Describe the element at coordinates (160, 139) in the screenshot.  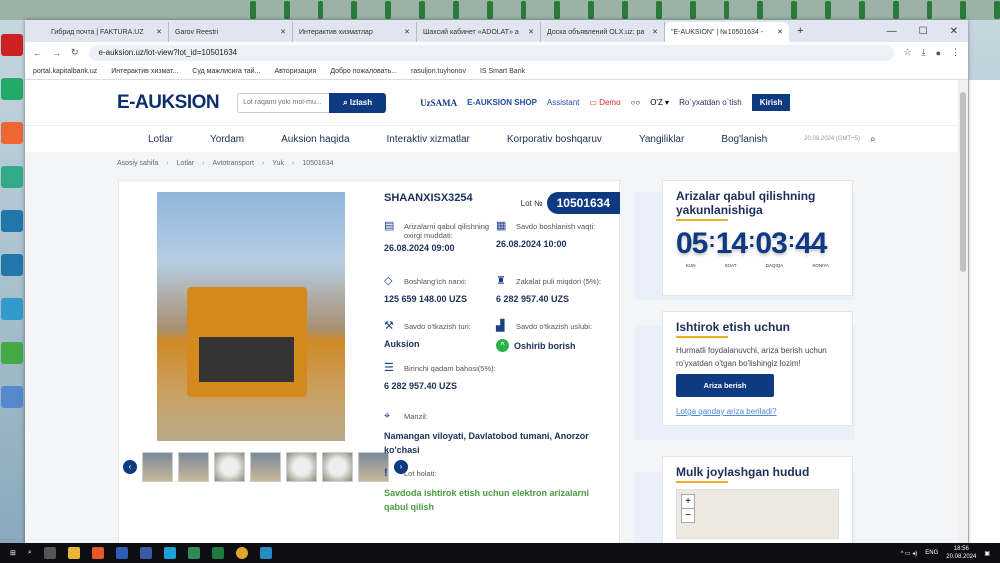
I see `nav-lotlar: Lotlar` at that location.